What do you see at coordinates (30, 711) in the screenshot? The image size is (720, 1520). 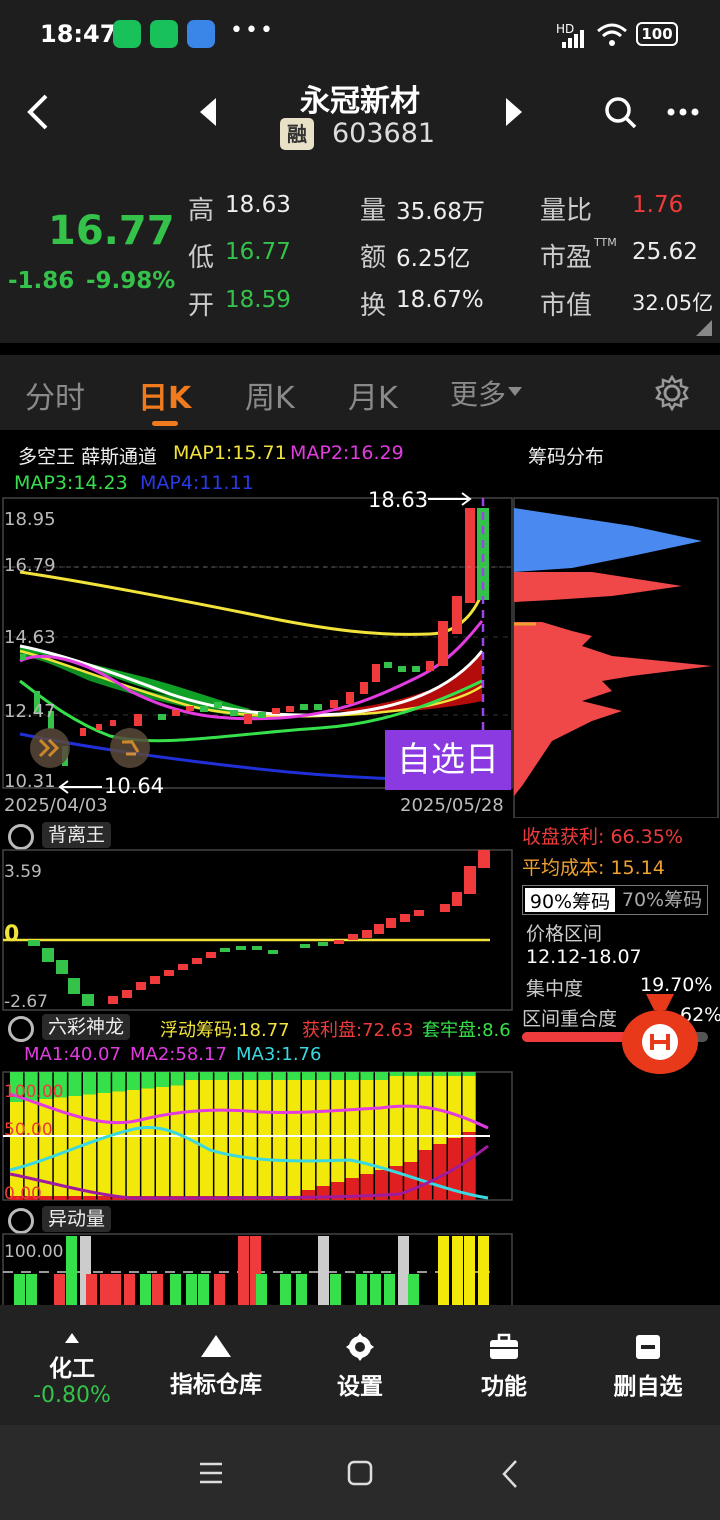 I see `y-label-4: 12.47` at bounding box center [30, 711].